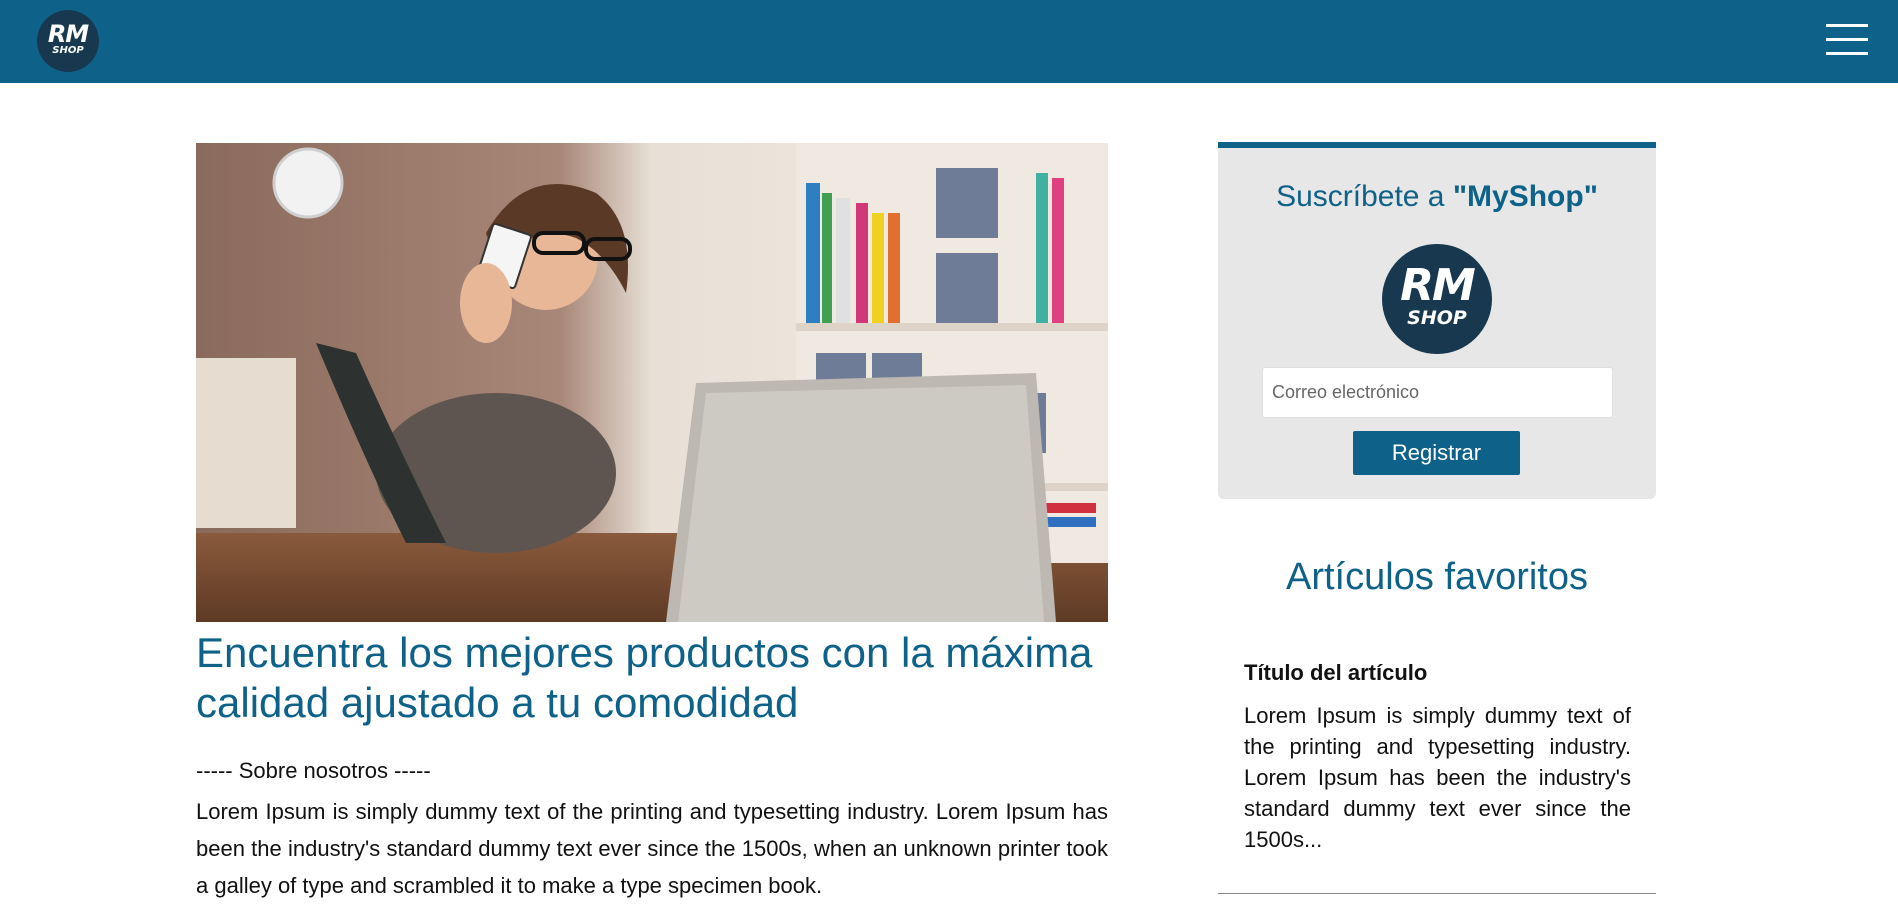  I want to click on register-button: Registrar, so click(1436, 453).